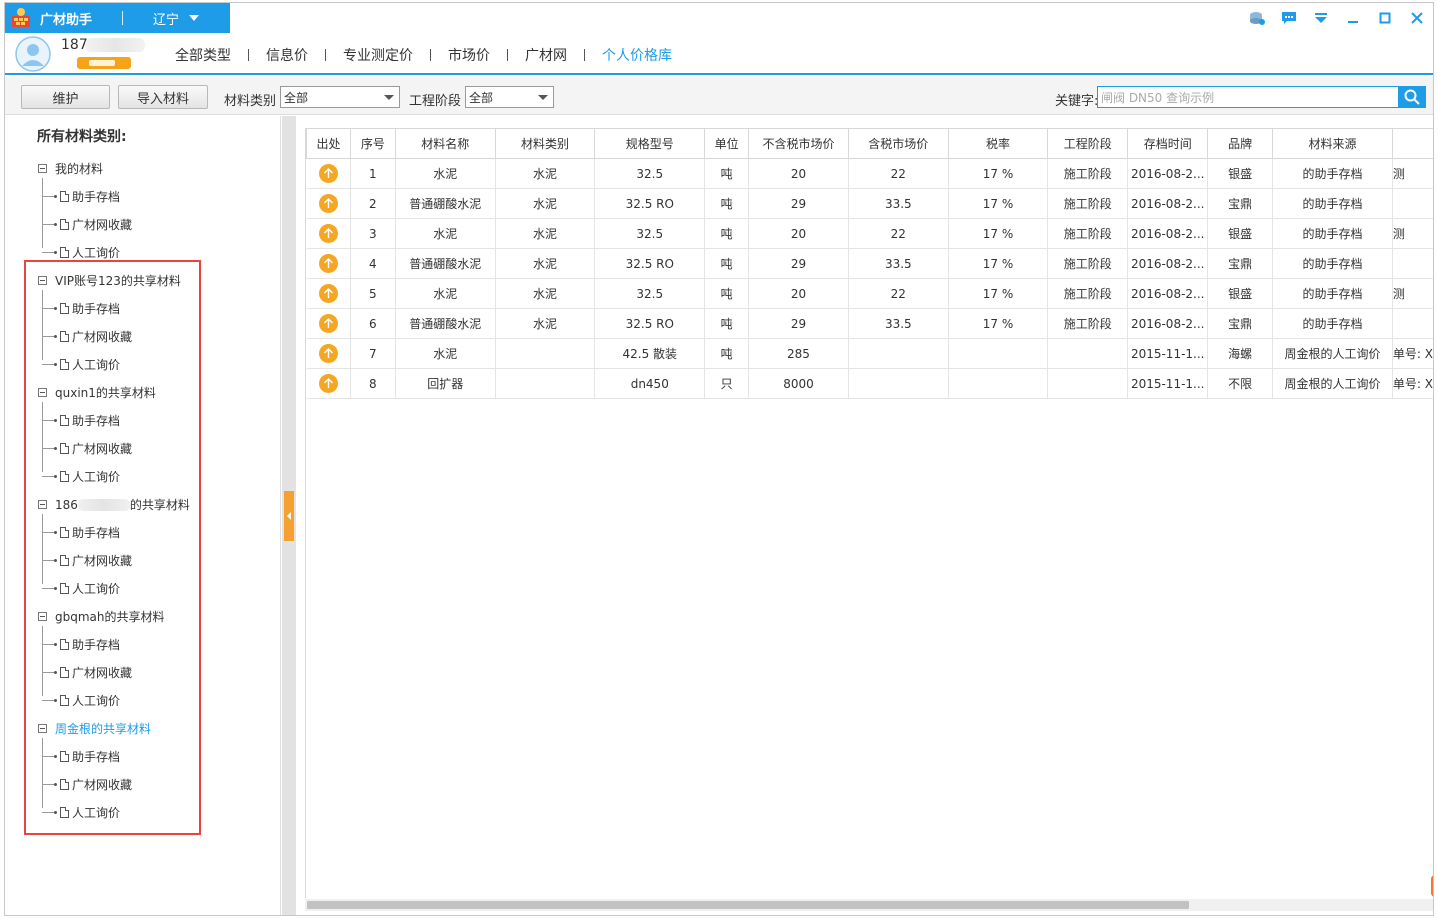  I want to click on category-select: 全部, so click(340, 97).